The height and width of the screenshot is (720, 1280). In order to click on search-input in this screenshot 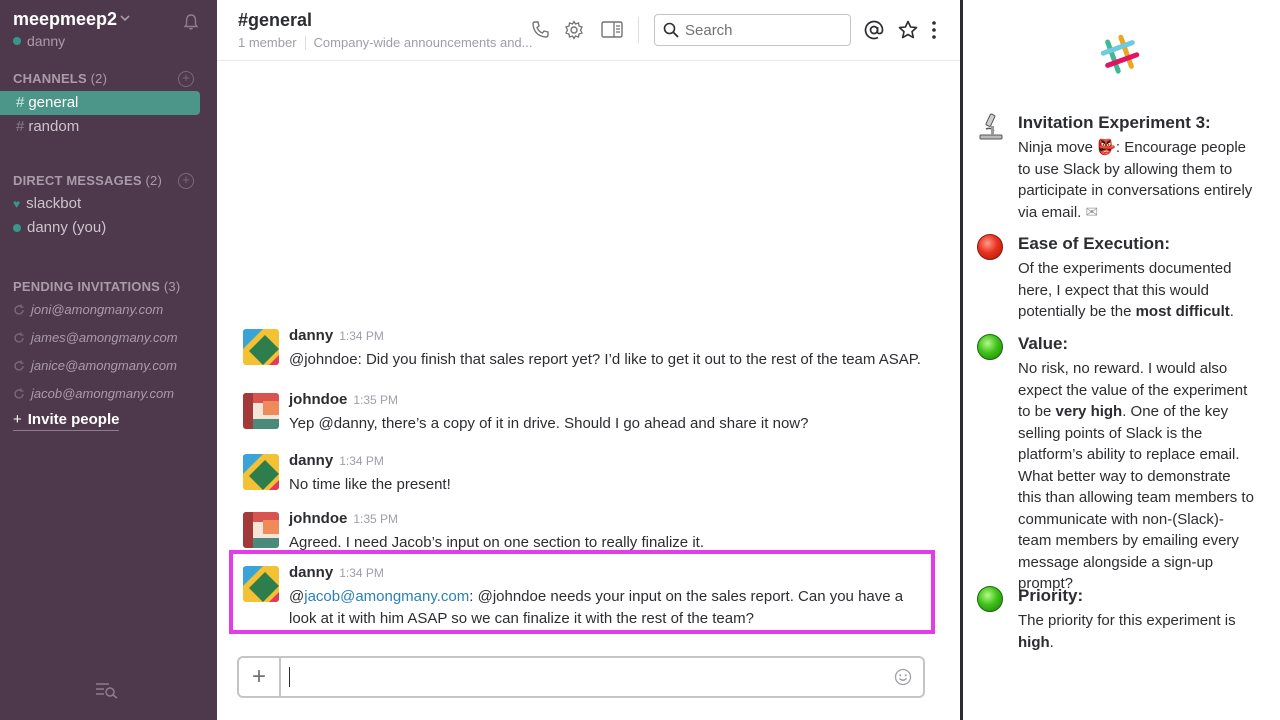, I will do `click(760, 30)`.